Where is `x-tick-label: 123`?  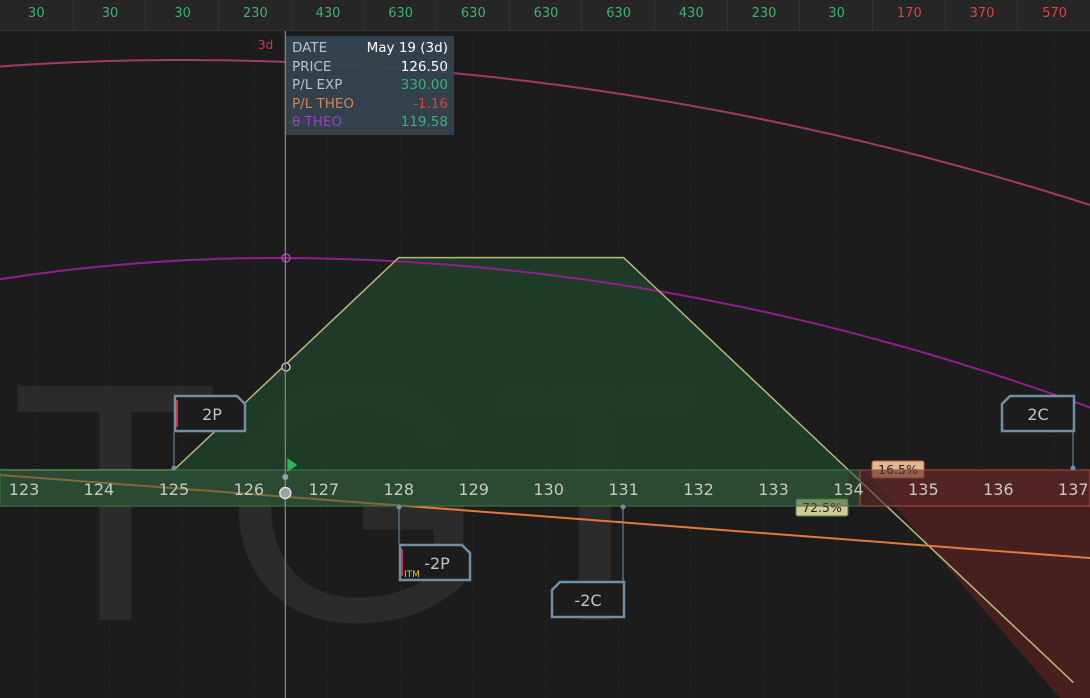 x-tick-label: 123 is located at coordinates (24, 489).